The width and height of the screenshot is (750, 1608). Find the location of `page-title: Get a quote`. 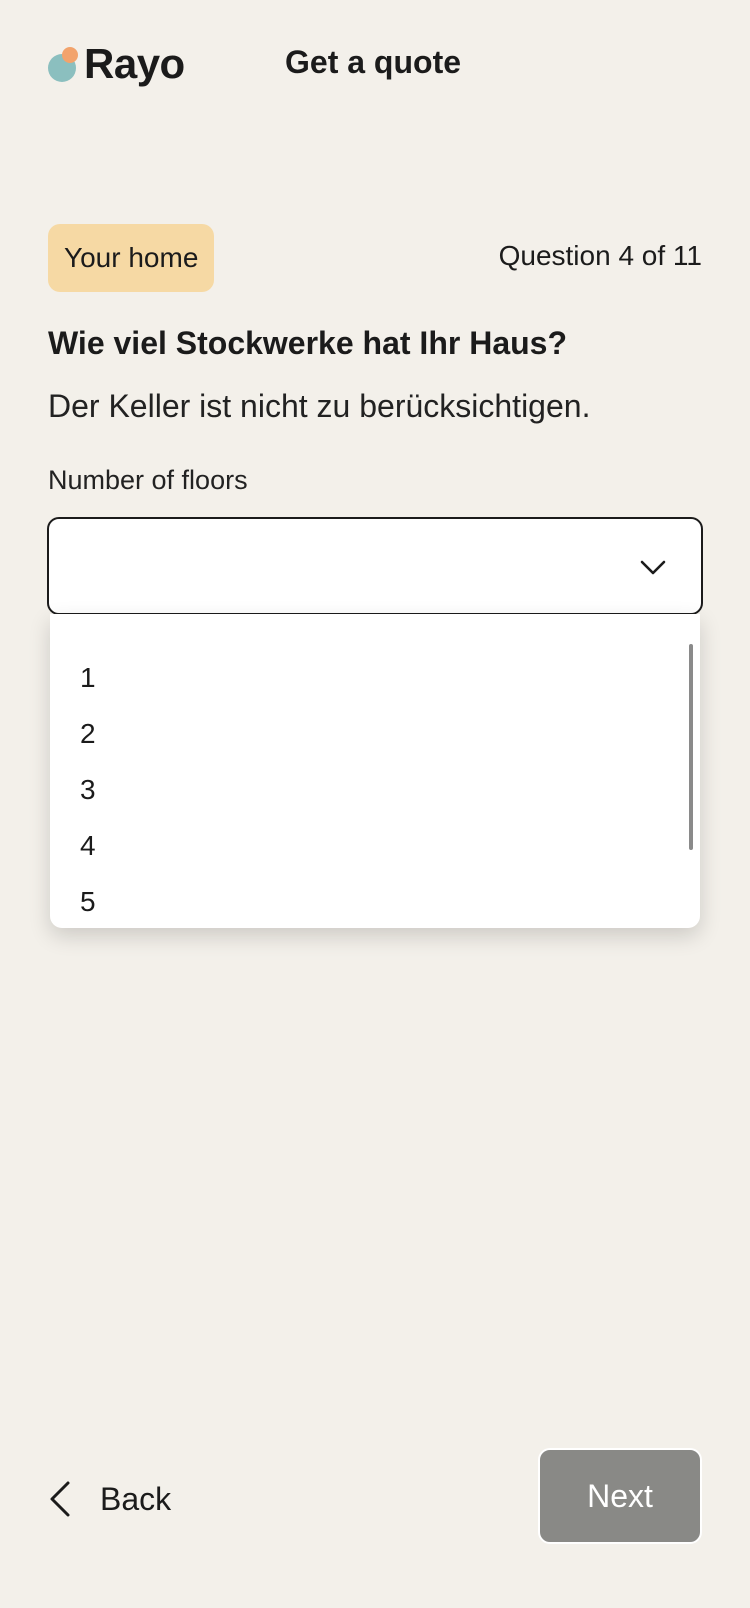

page-title: Get a quote is located at coordinates (373, 62).